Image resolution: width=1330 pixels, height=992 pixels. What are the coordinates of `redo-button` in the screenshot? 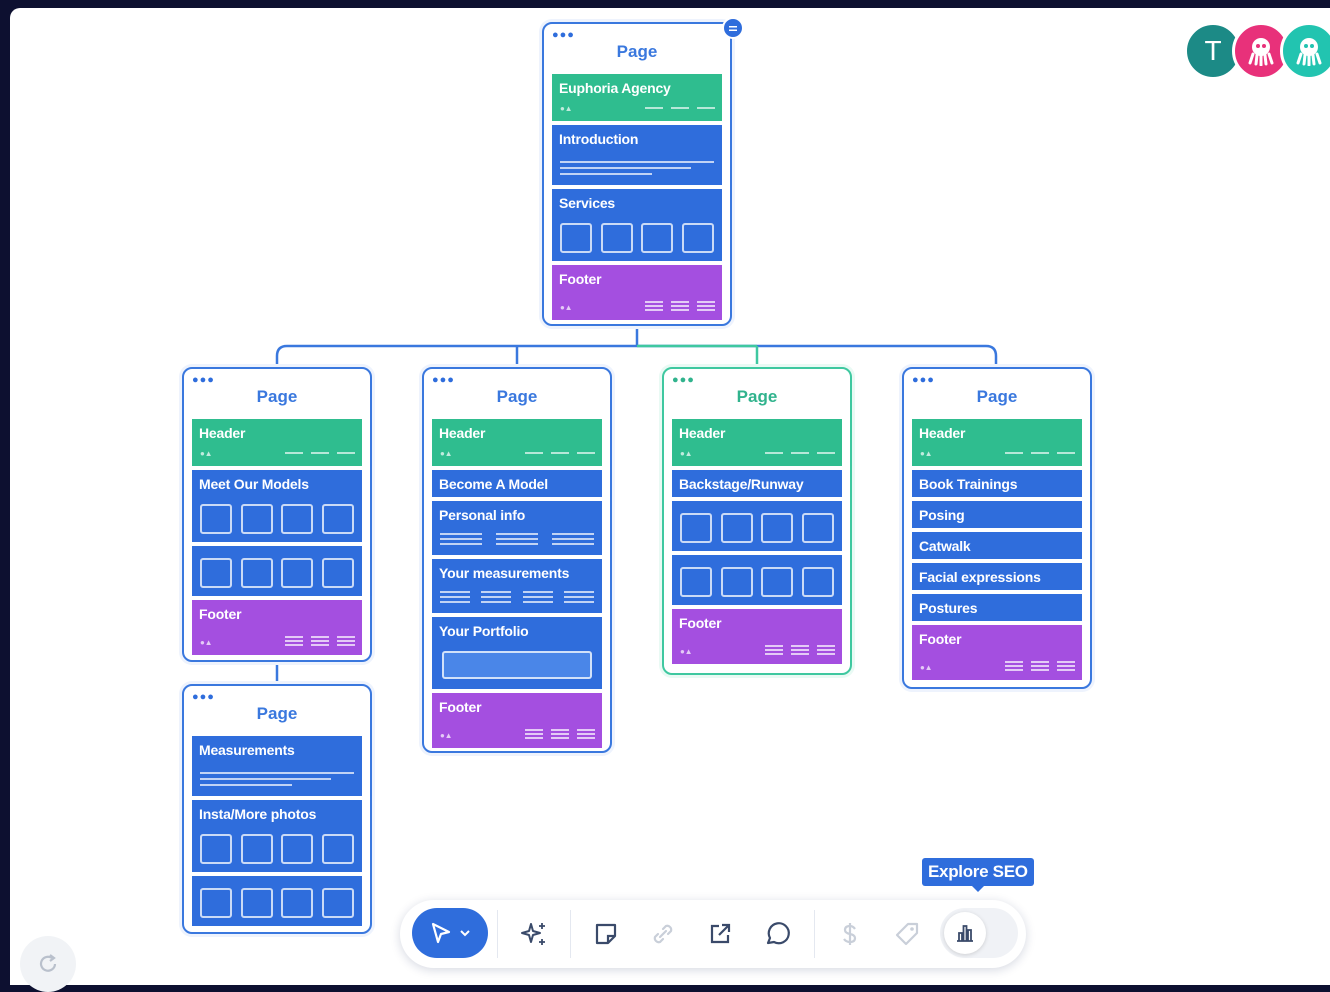 It's located at (48, 964).